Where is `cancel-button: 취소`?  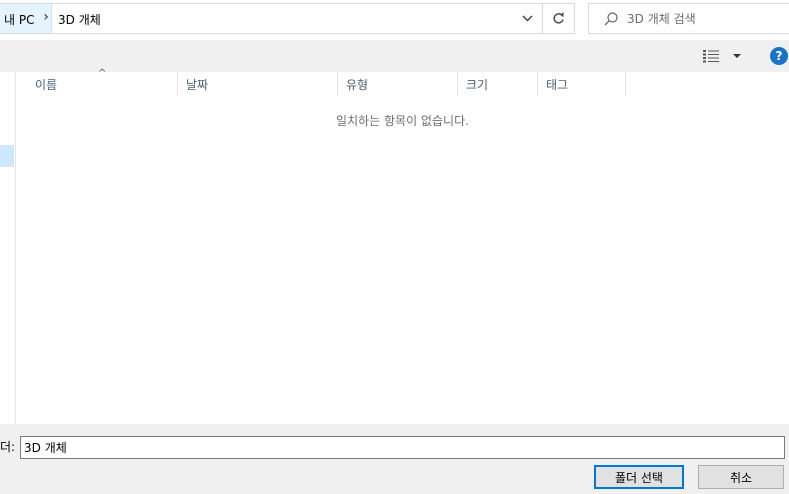
cancel-button: 취소 is located at coordinates (741, 477).